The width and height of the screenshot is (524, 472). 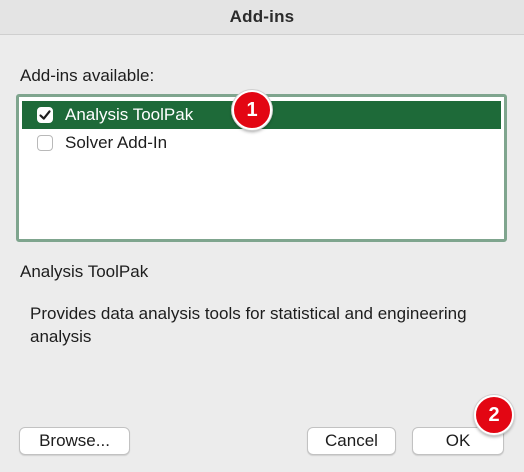 I want to click on addins-list-label: Add-ins available:, so click(x=87, y=75).